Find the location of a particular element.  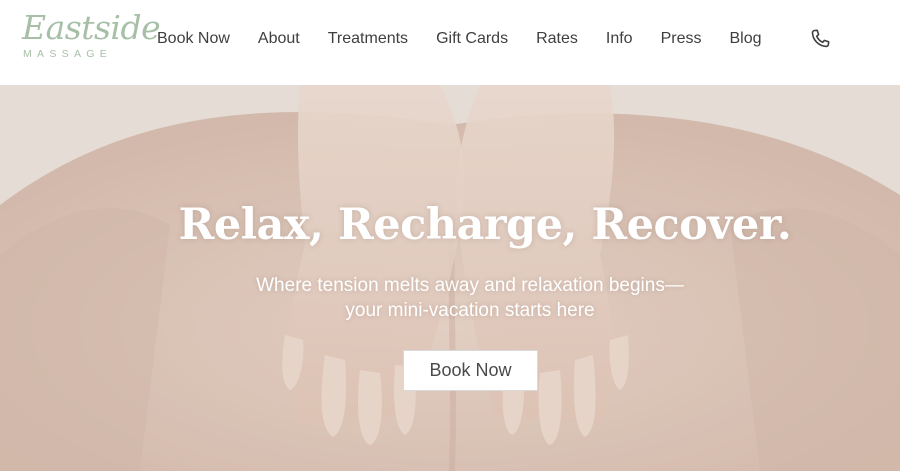

nav-rates: Rates is located at coordinates (557, 39).